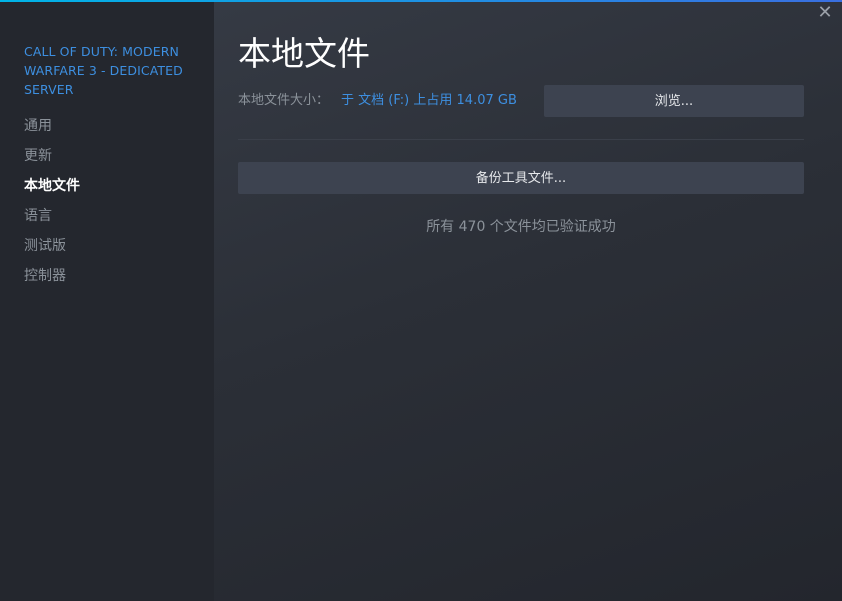  Describe the element at coordinates (38, 126) in the screenshot. I see `sidebar-item-general: 通用` at that location.